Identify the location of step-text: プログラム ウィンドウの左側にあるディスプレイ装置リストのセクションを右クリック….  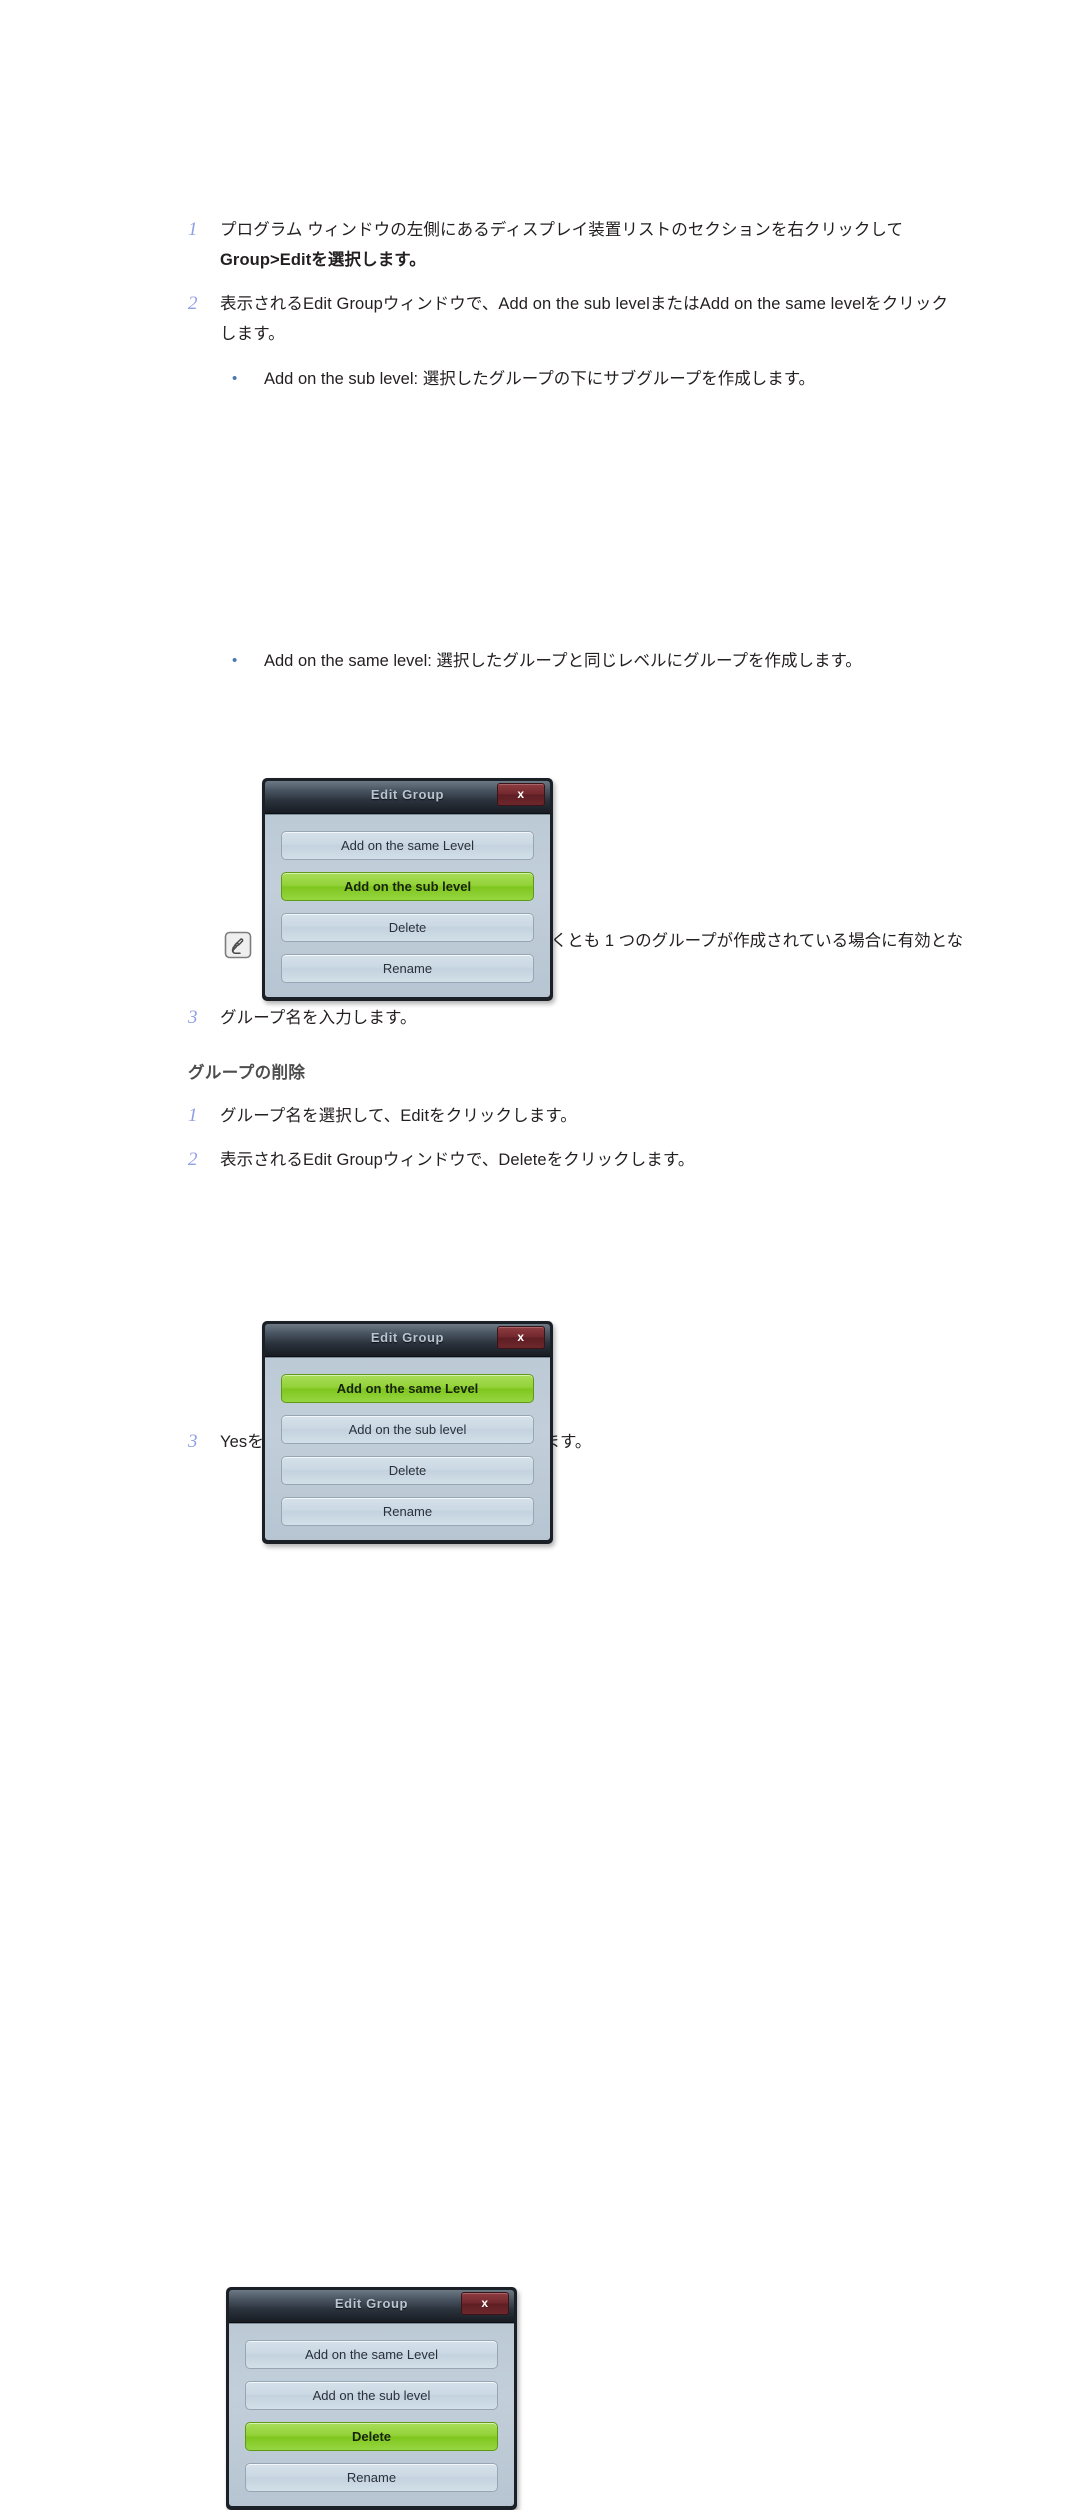
(619, 245).